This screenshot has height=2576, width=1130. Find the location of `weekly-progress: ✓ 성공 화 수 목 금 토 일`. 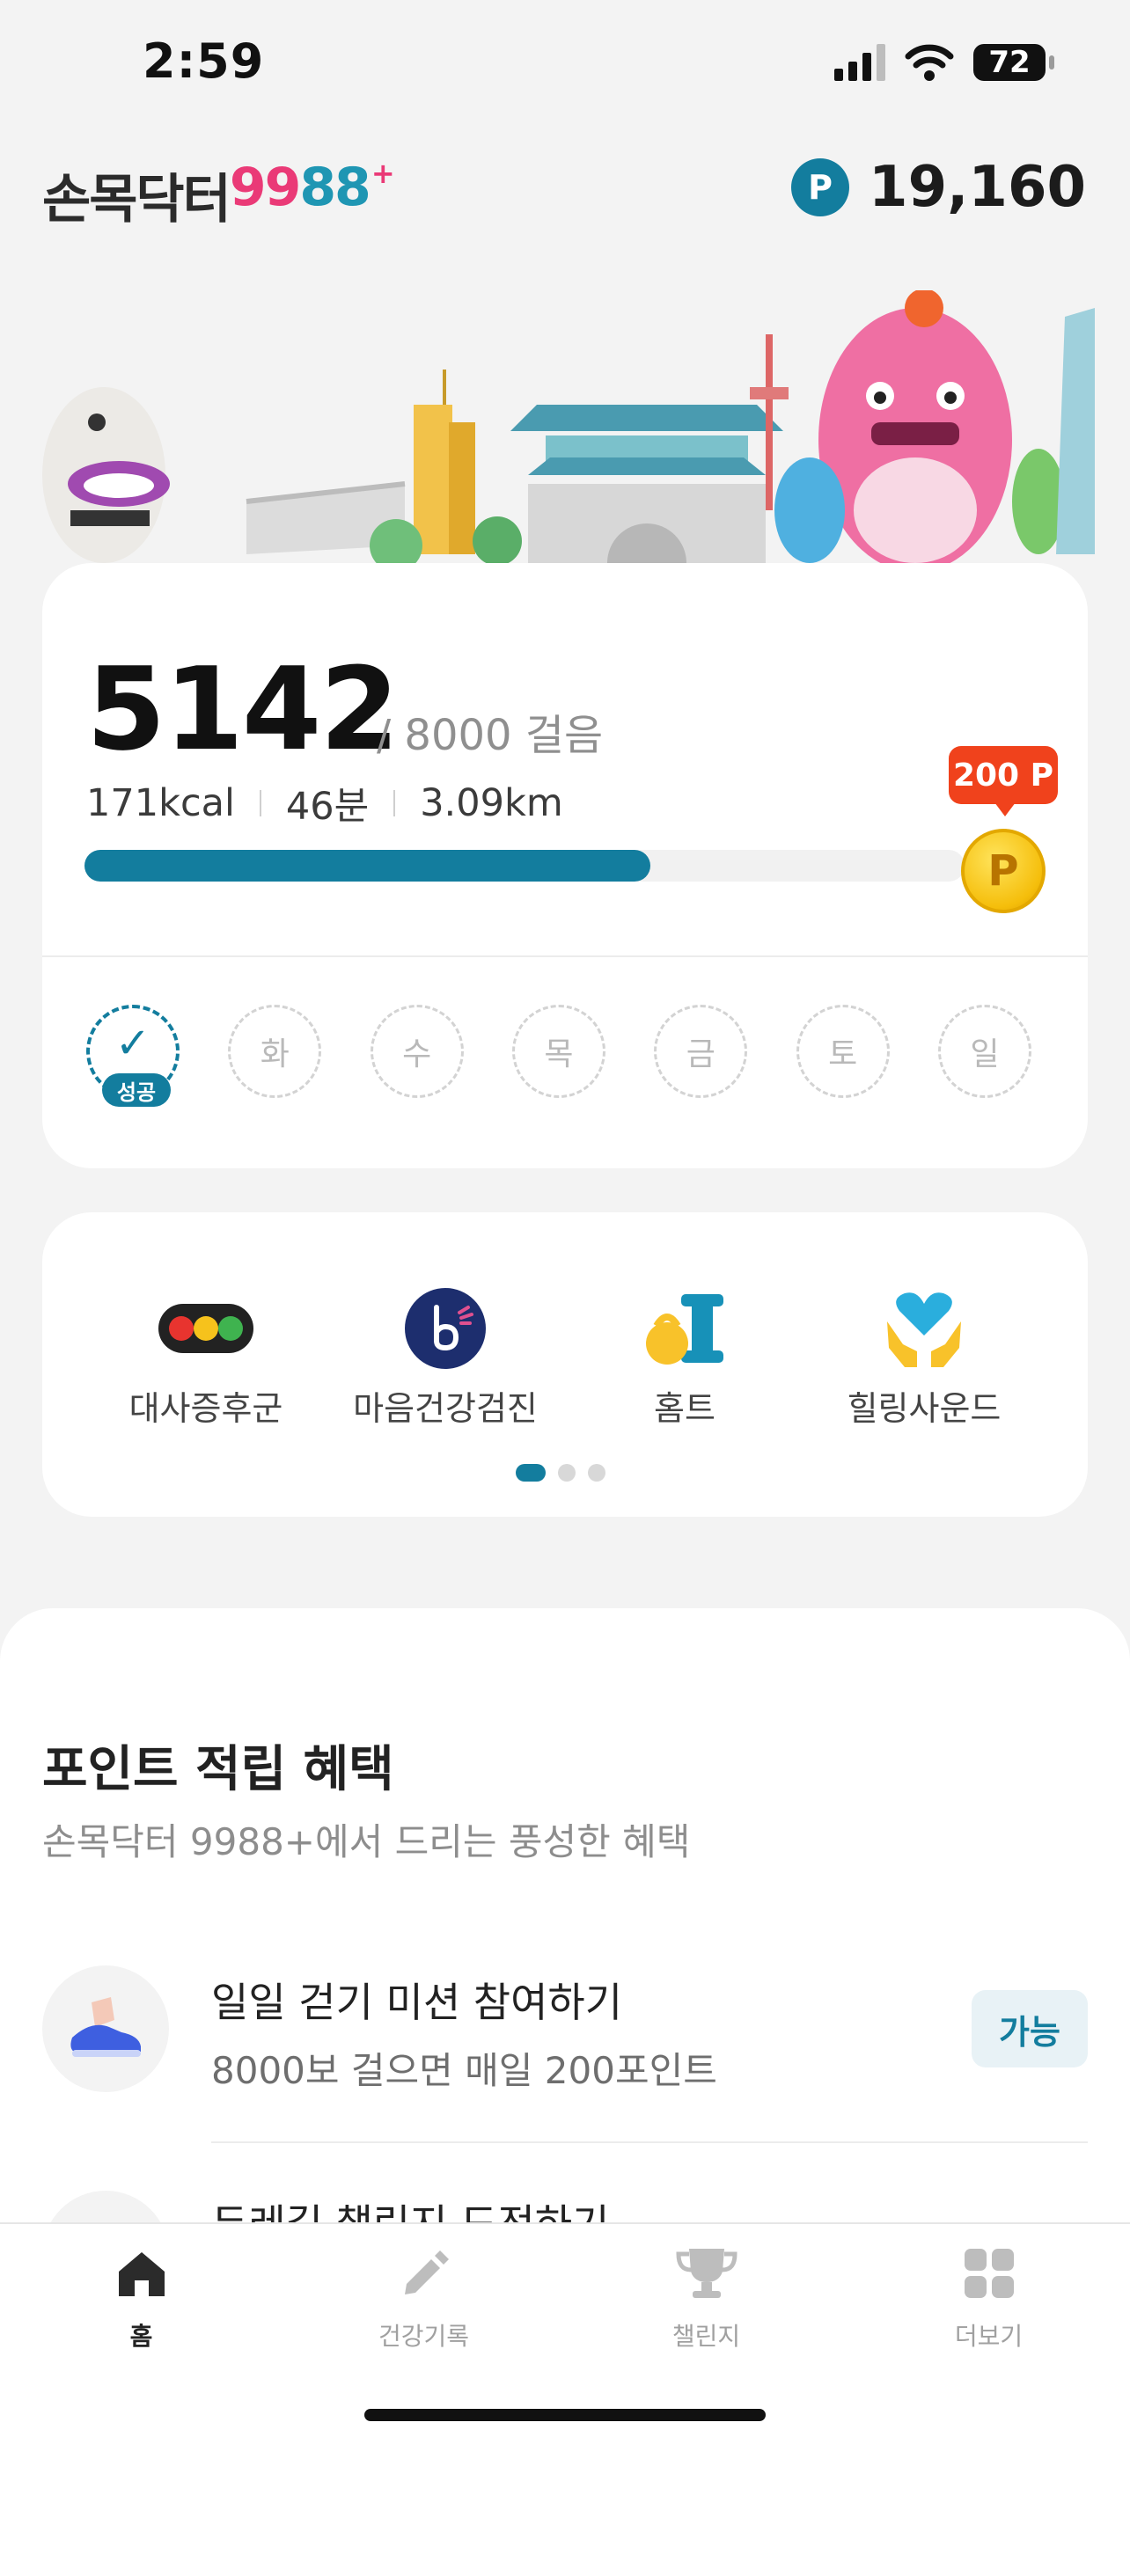

weekly-progress: ✓ 성공 화 수 목 금 토 일 is located at coordinates (558, 1056).